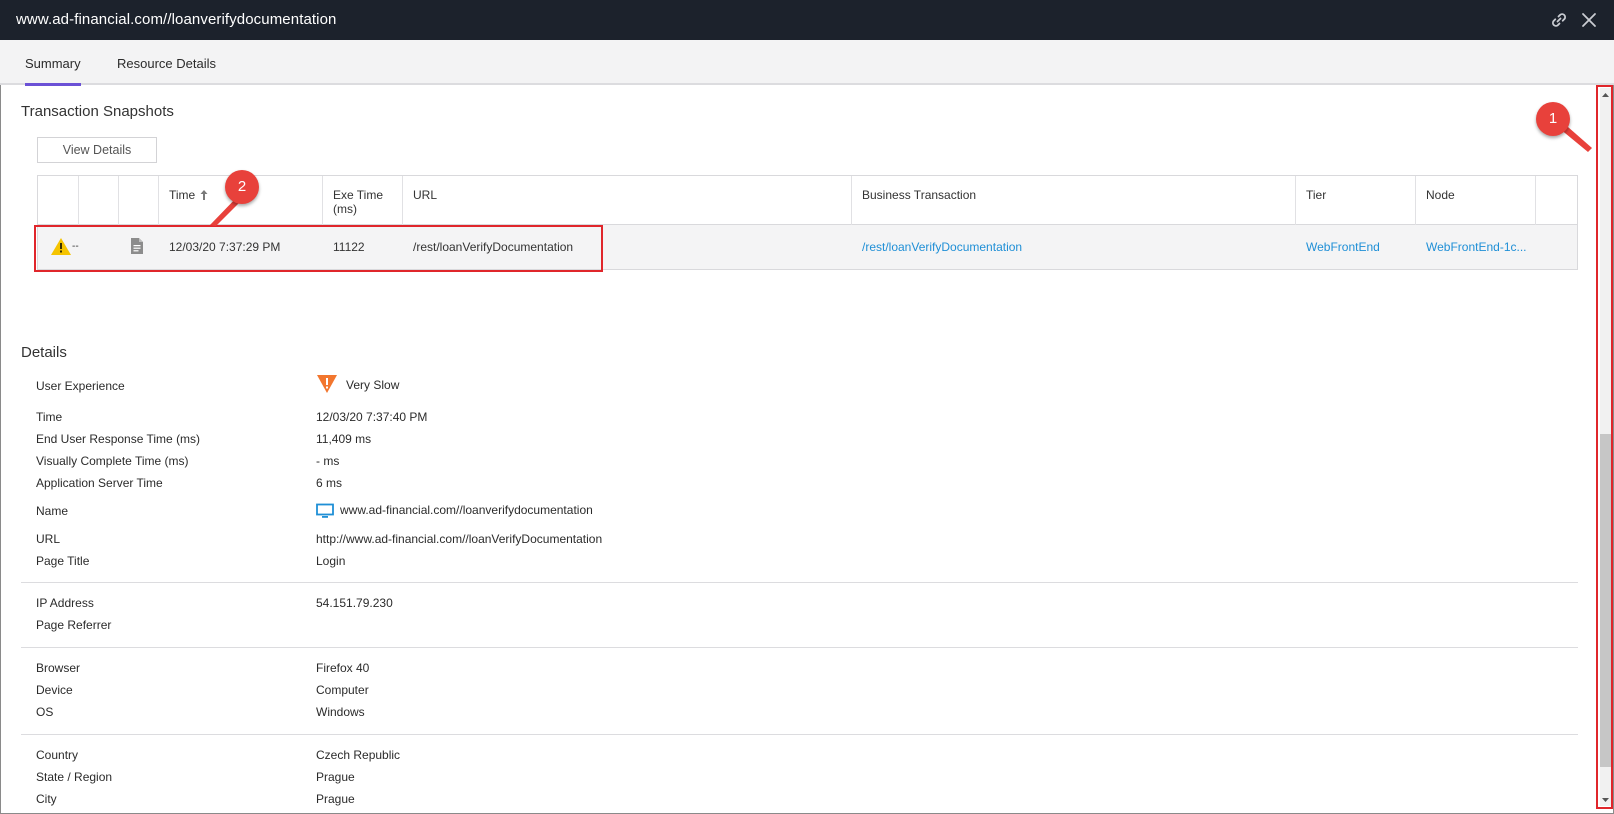 The width and height of the screenshot is (1614, 814). What do you see at coordinates (354, 603) in the screenshot?
I see `ip-address-value: 54.151.79.230` at bounding box center [354, 603].